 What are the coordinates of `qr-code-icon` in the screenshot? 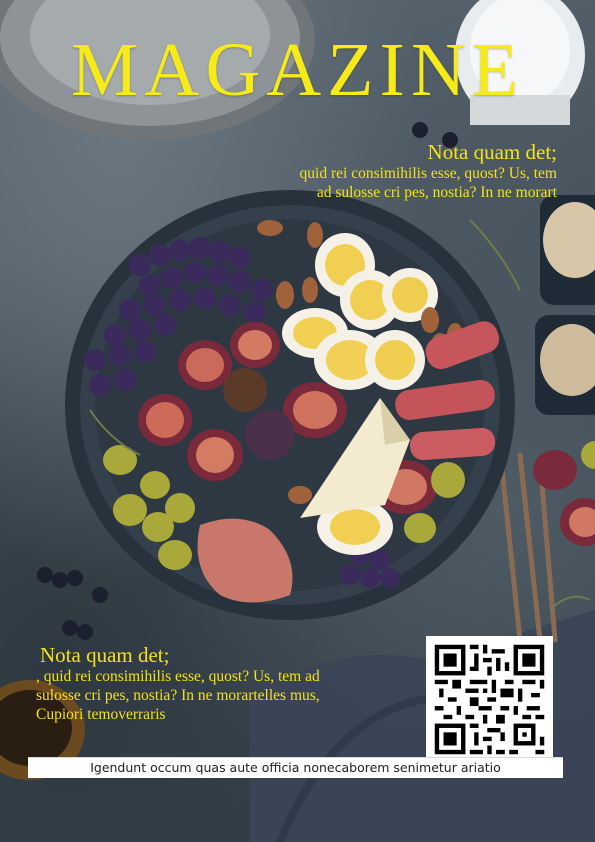 It's located at (489, 699).